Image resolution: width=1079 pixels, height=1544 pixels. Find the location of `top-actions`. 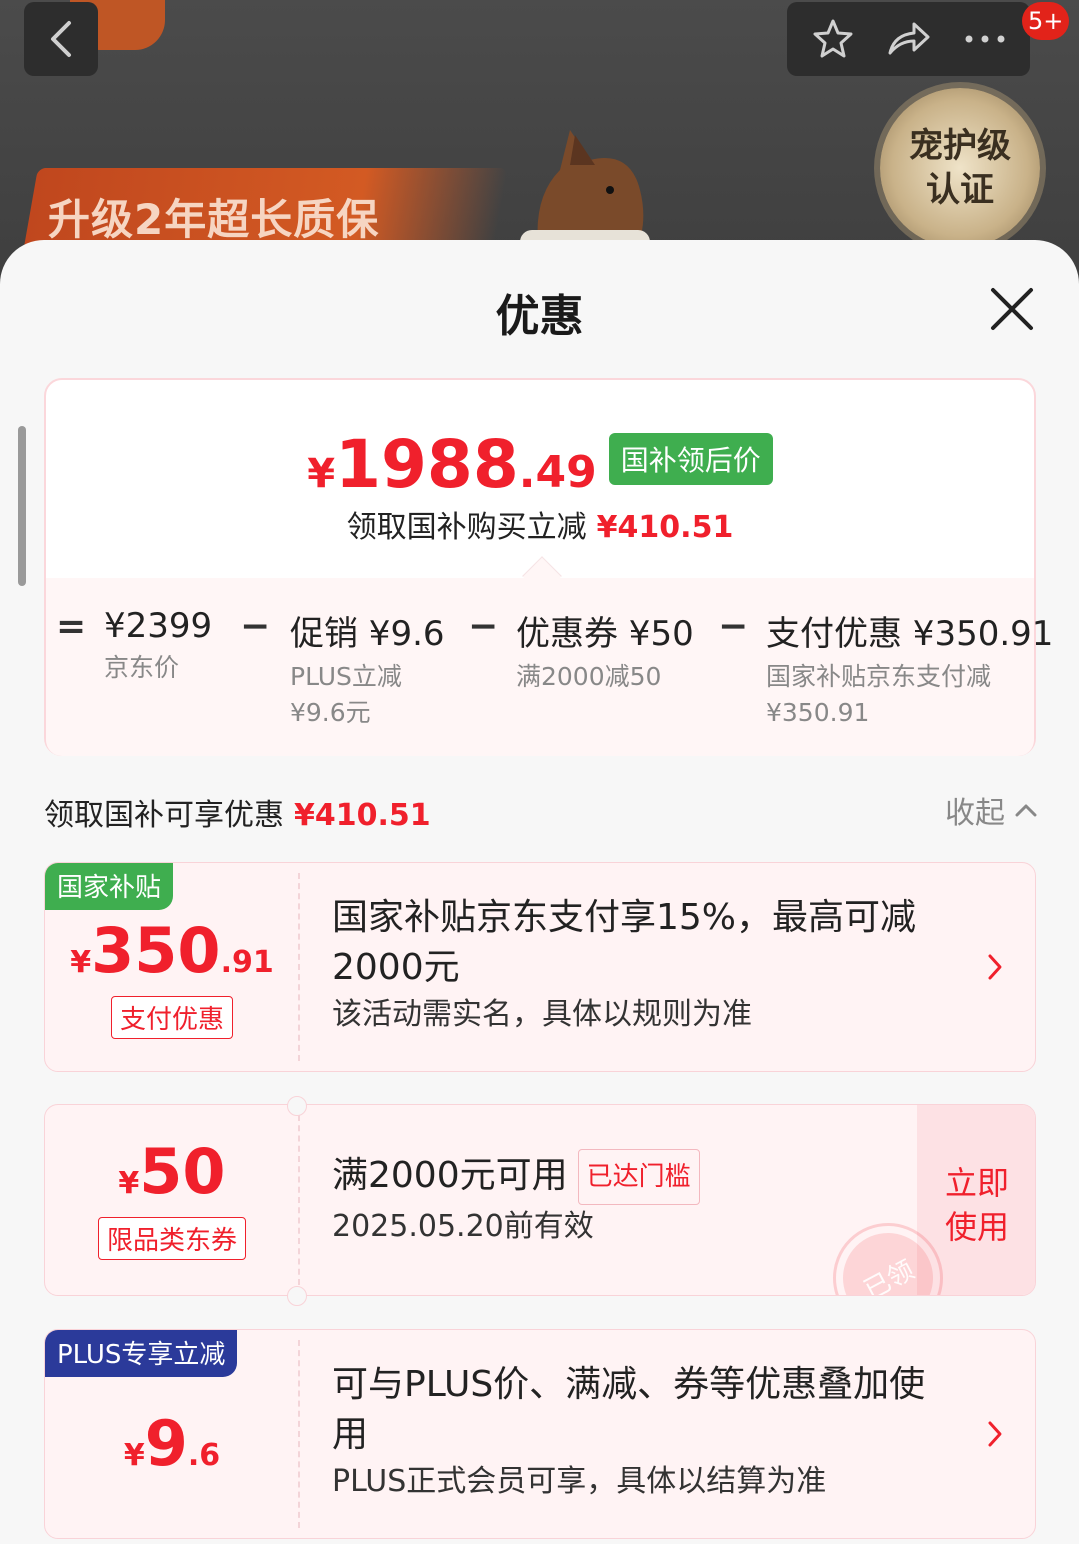

top-actions is located at coordinates (908, 39).